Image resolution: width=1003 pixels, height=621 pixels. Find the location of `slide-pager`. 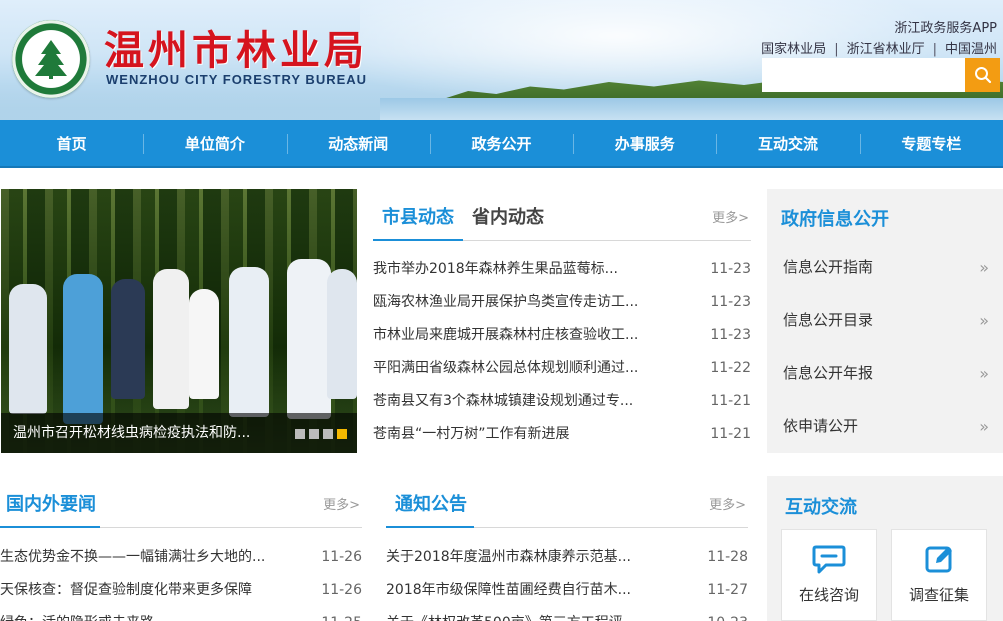

slide-pager is located at coordinates (321, 434).